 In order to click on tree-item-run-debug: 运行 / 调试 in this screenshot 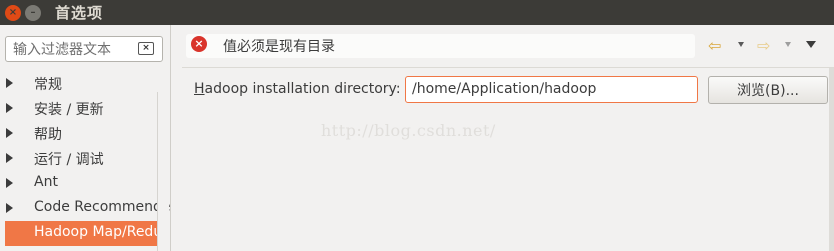, I will do `click(85, 158)`.